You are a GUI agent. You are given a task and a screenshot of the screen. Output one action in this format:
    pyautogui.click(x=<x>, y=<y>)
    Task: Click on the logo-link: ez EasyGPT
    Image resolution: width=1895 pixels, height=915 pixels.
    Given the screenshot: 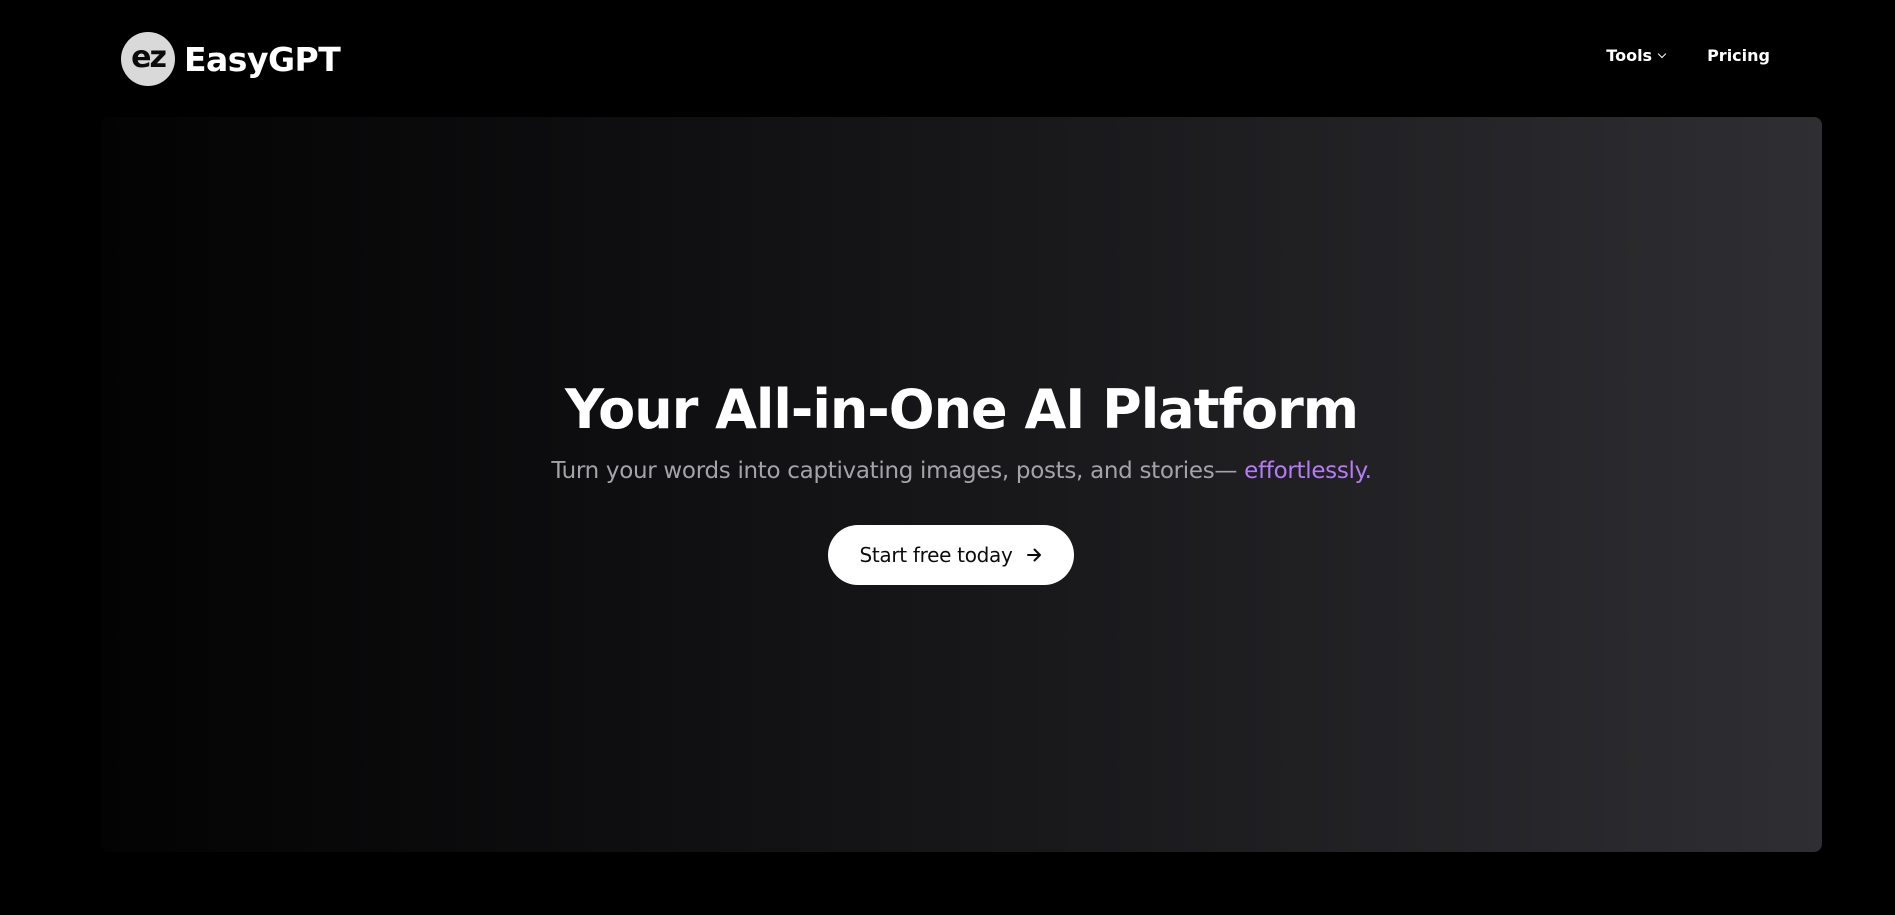 What is the action you would take?
    pyautogui.click(x=231, y=59)
    